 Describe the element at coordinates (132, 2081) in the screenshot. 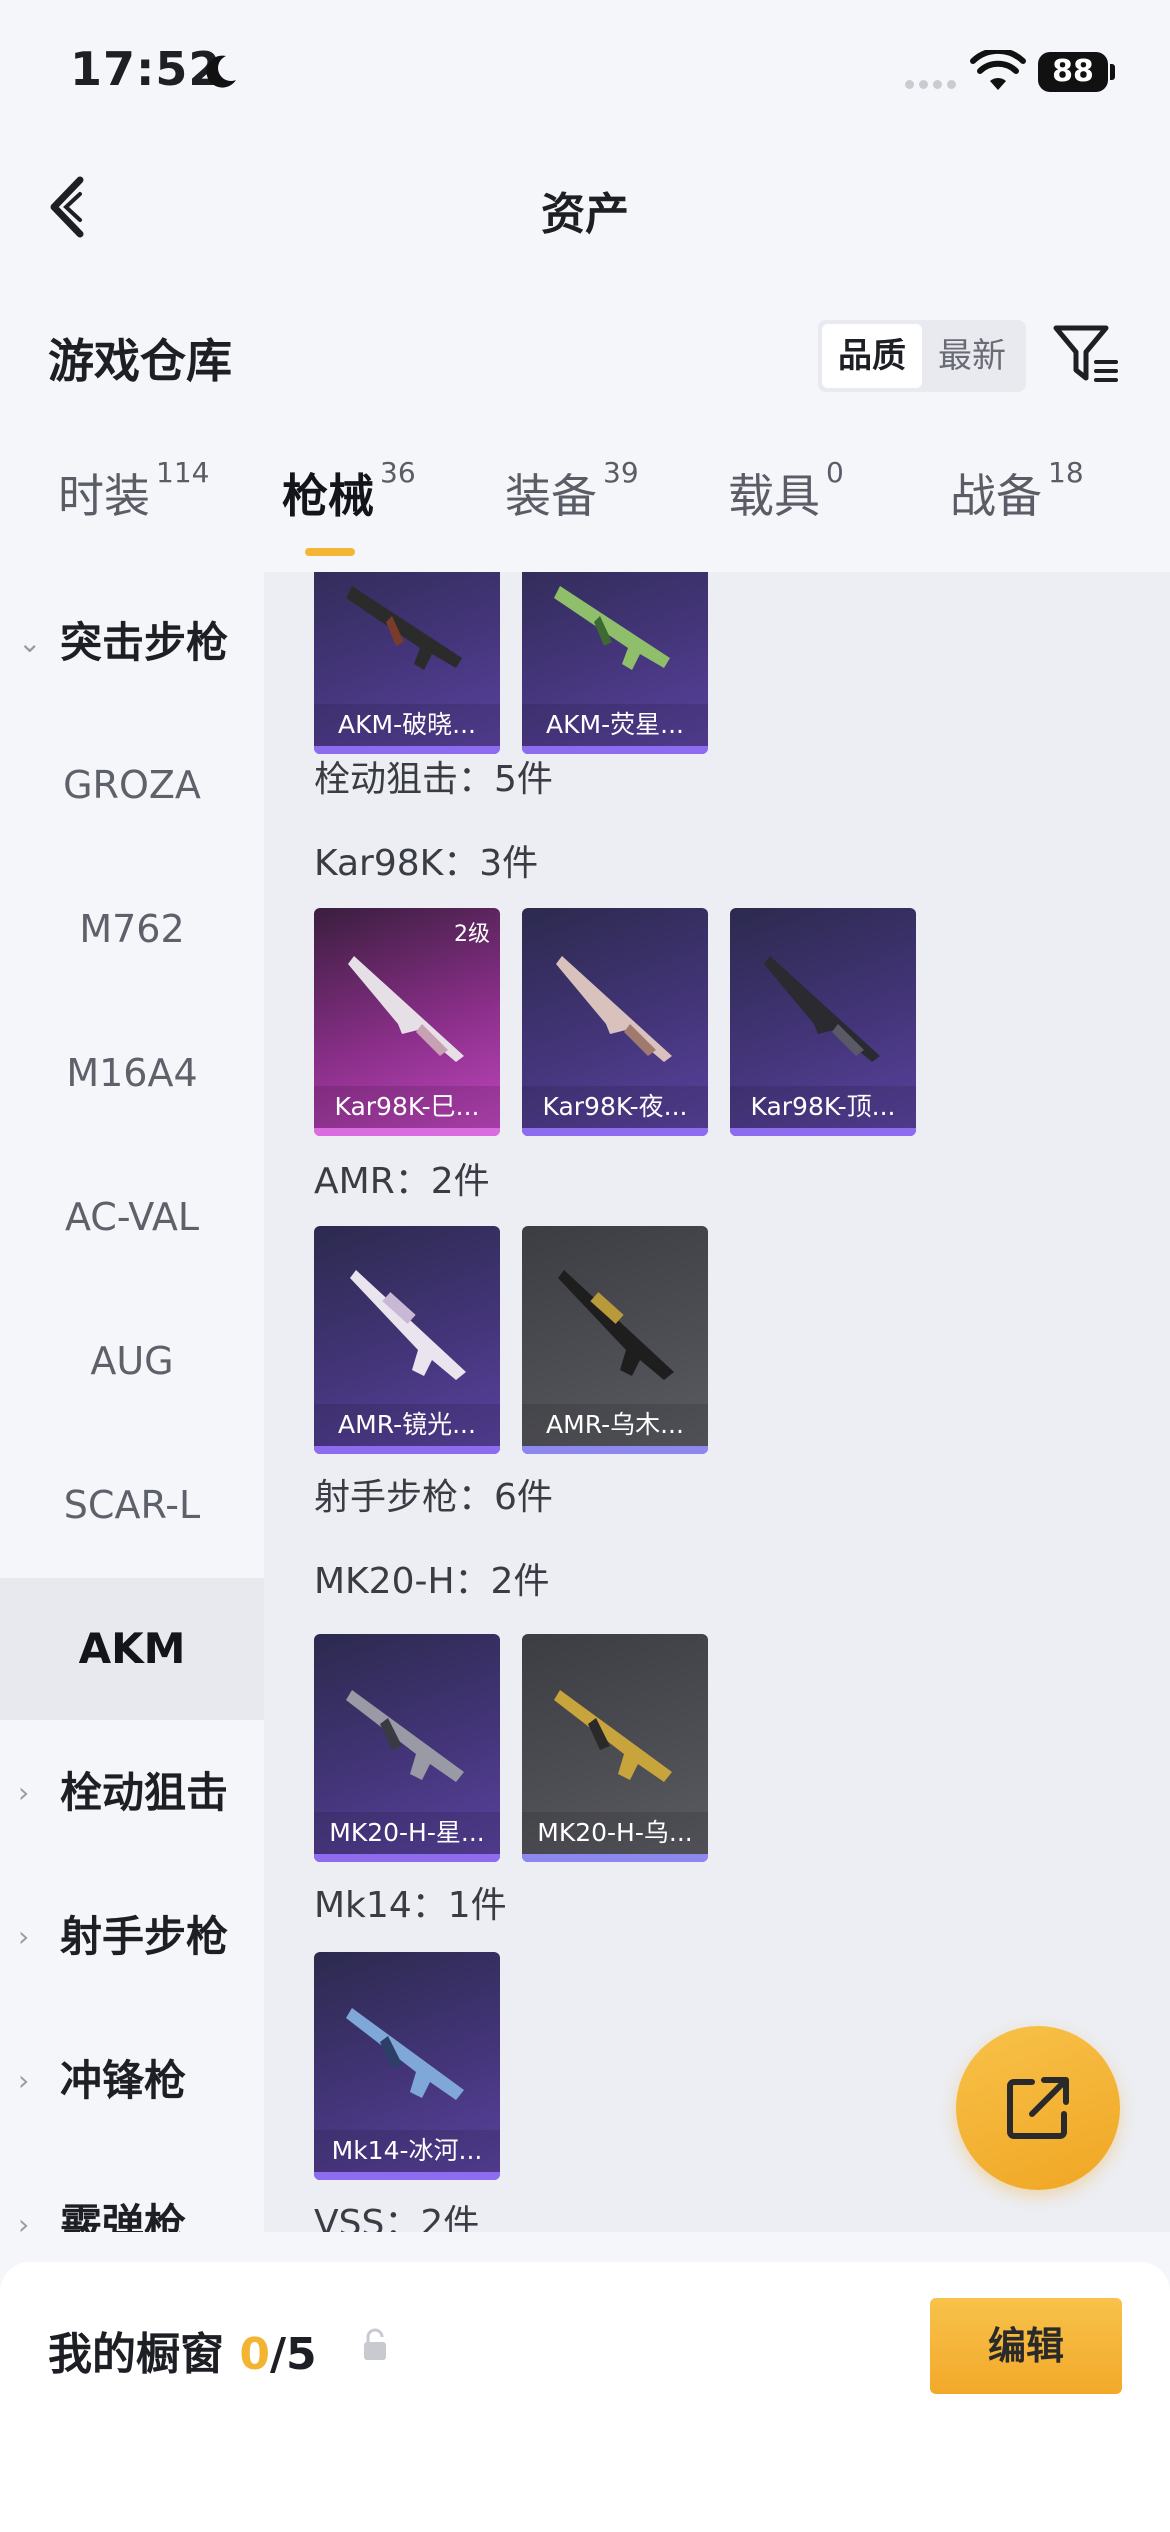

I see `sidebar-item-smgs: › 冲锋枪` at that location.